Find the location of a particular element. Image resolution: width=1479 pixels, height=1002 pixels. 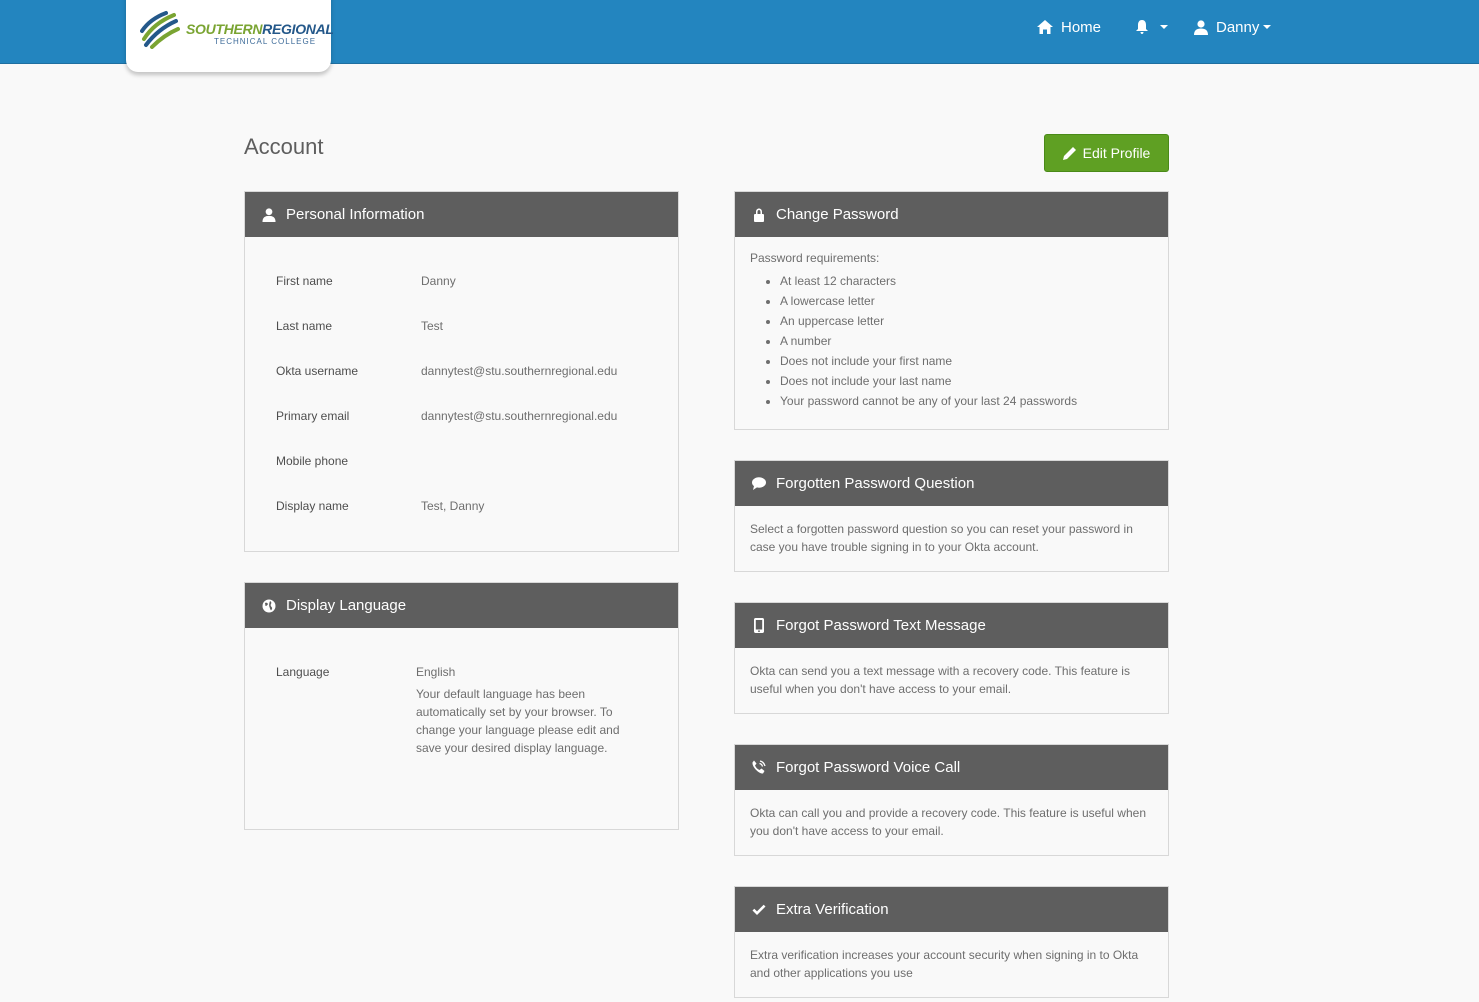

logo-wordmark: SOUTHERNREGIONAL is located at coordinates (260, 29).